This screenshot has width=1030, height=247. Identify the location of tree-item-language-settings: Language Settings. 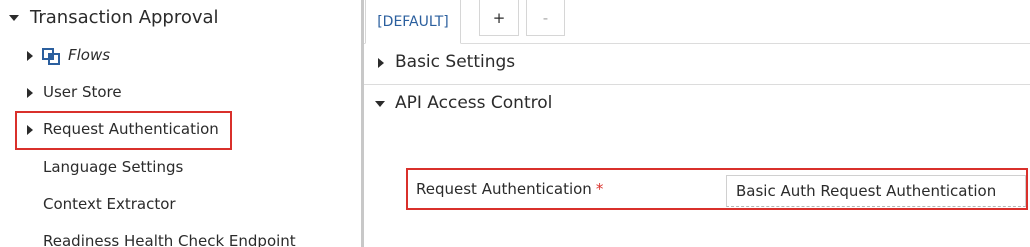
(180, 168).